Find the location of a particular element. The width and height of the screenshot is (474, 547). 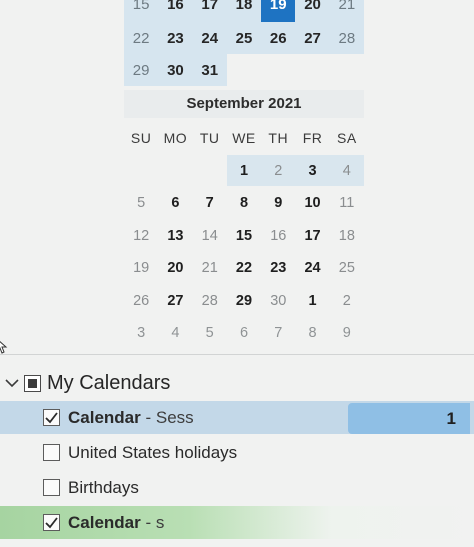

week-row: 5 6 7 8 9 10 11 is located at coordinates (244, 203).